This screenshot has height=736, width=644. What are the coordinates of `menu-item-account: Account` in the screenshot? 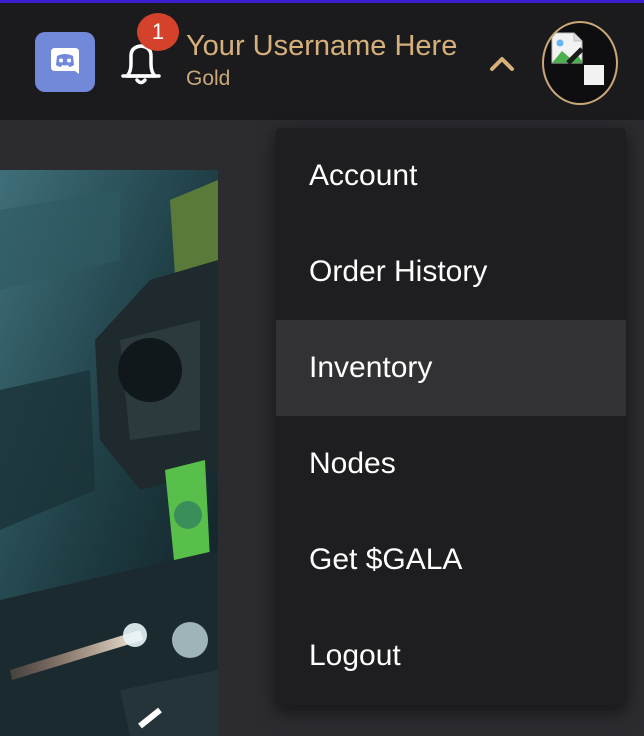 It's located at (451, 176).